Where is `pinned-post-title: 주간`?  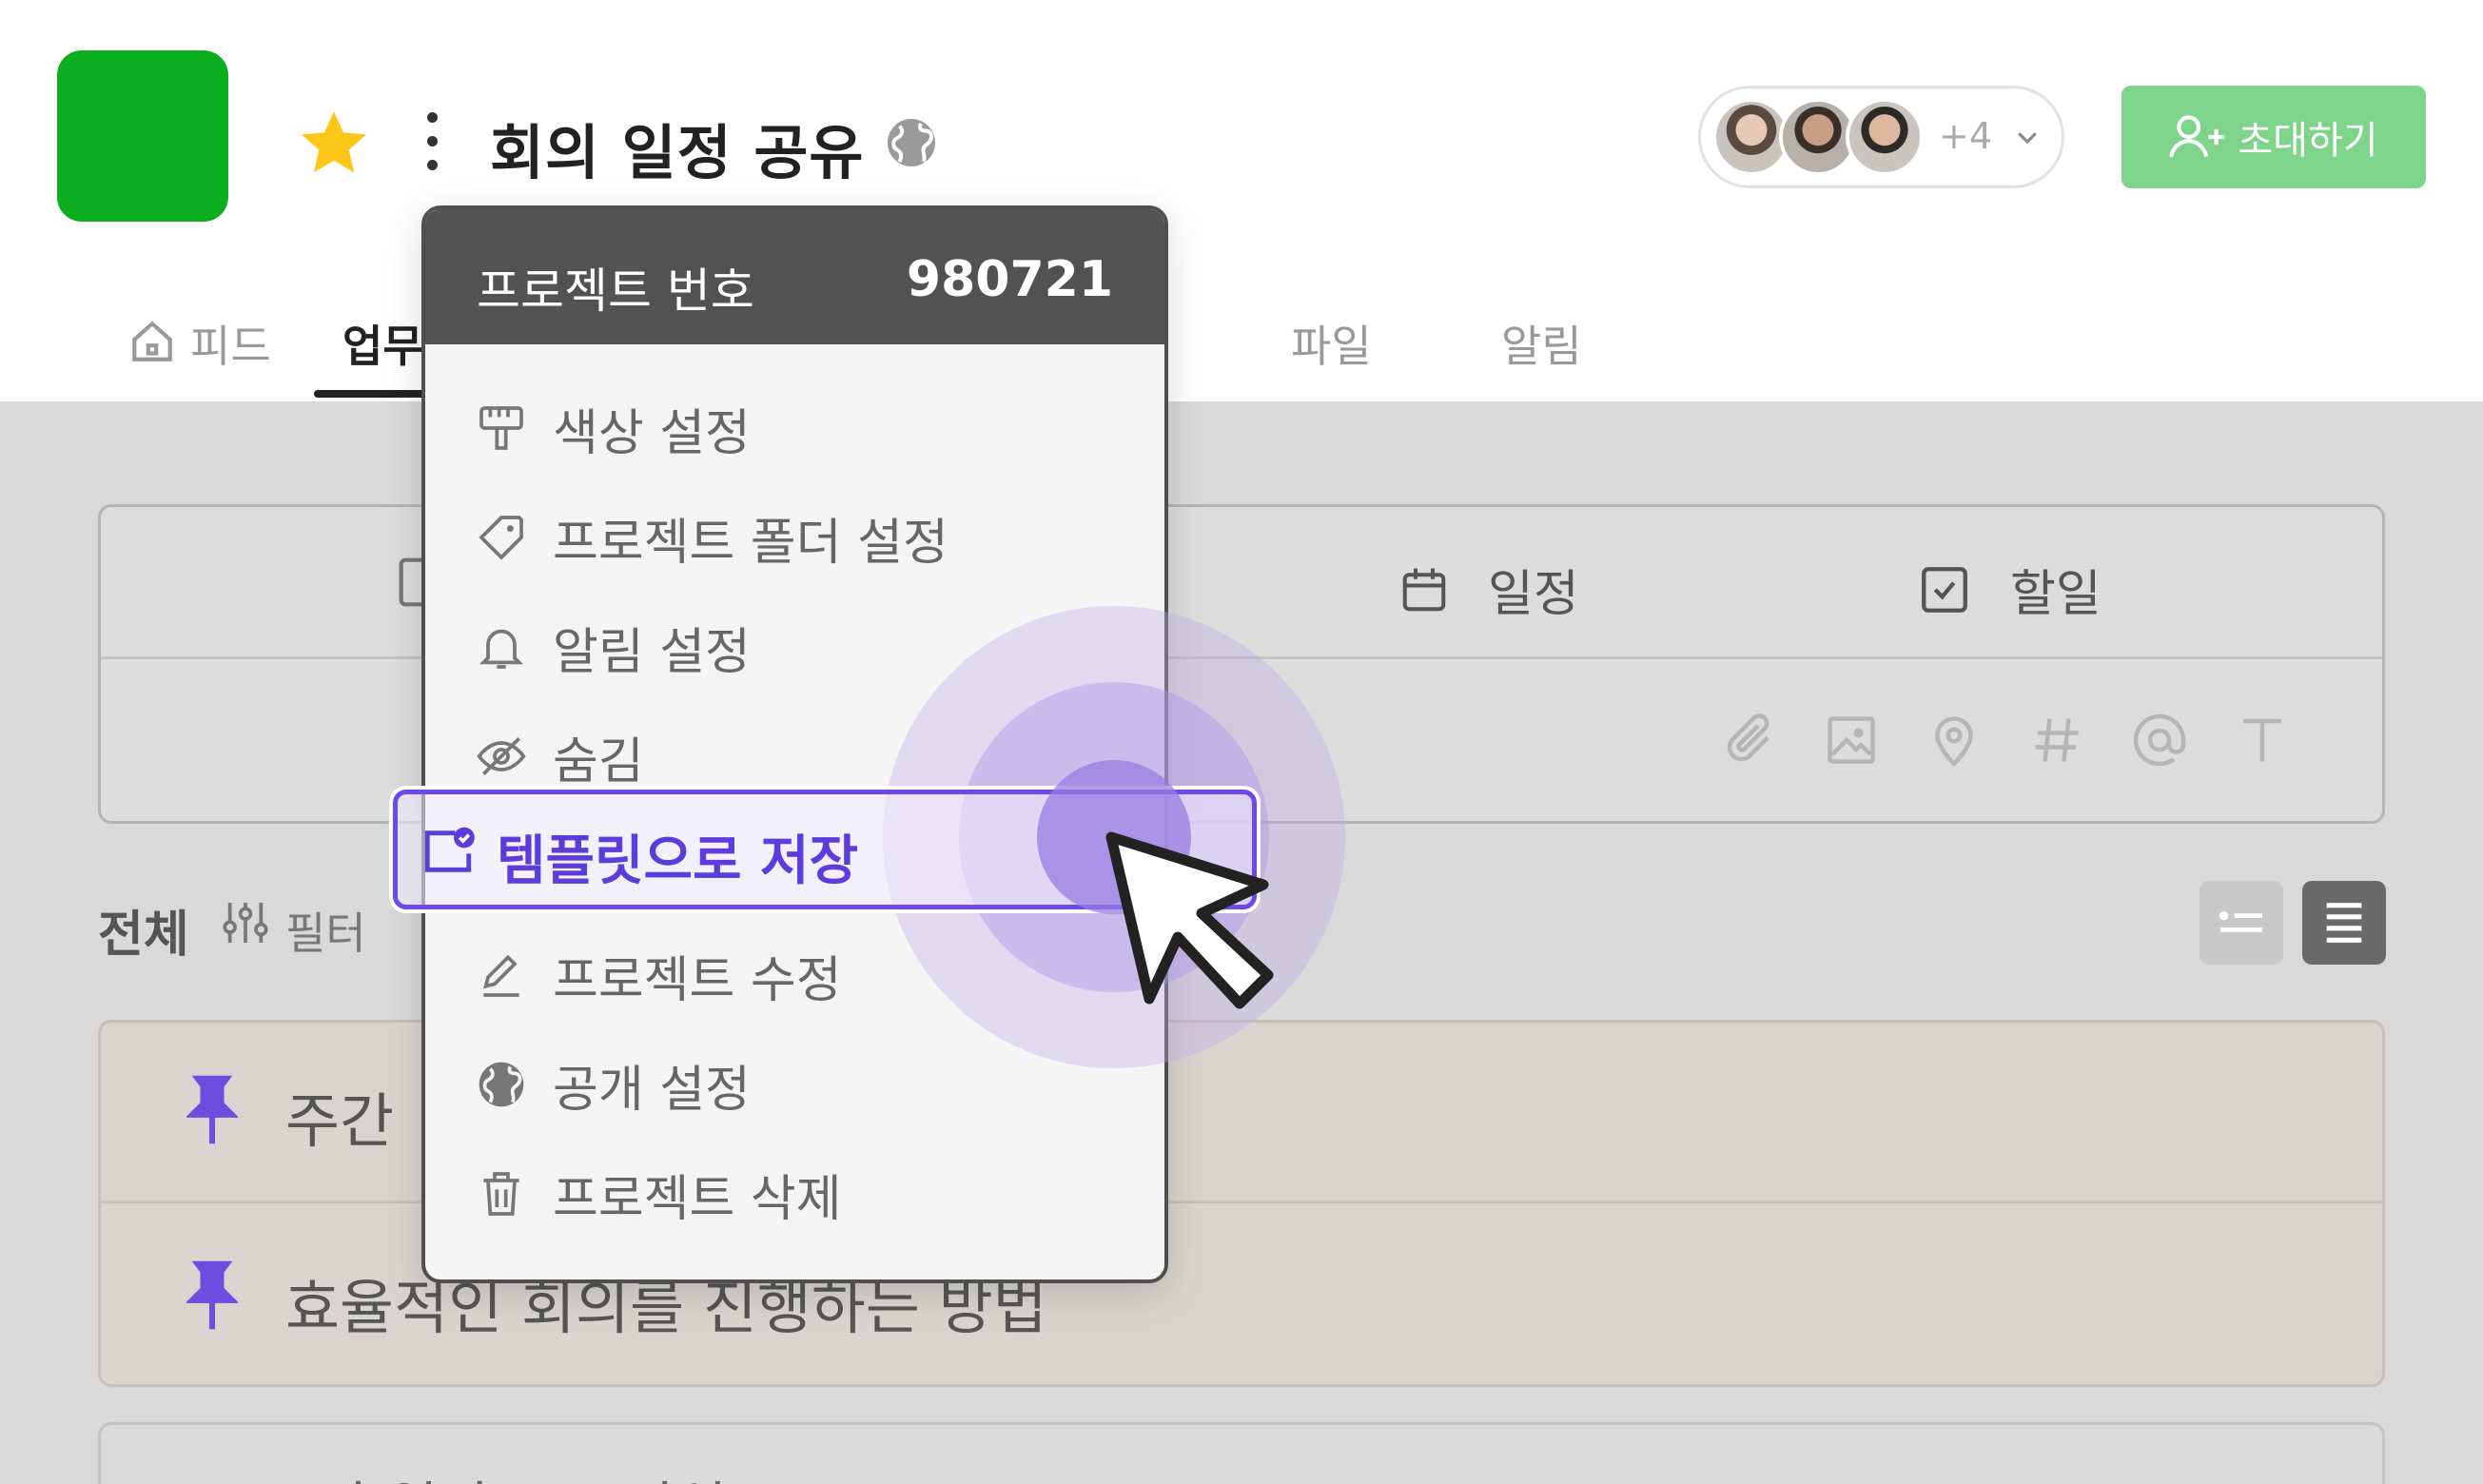 pinned-post-title: 주간 is located at coordinates (339, 1116).